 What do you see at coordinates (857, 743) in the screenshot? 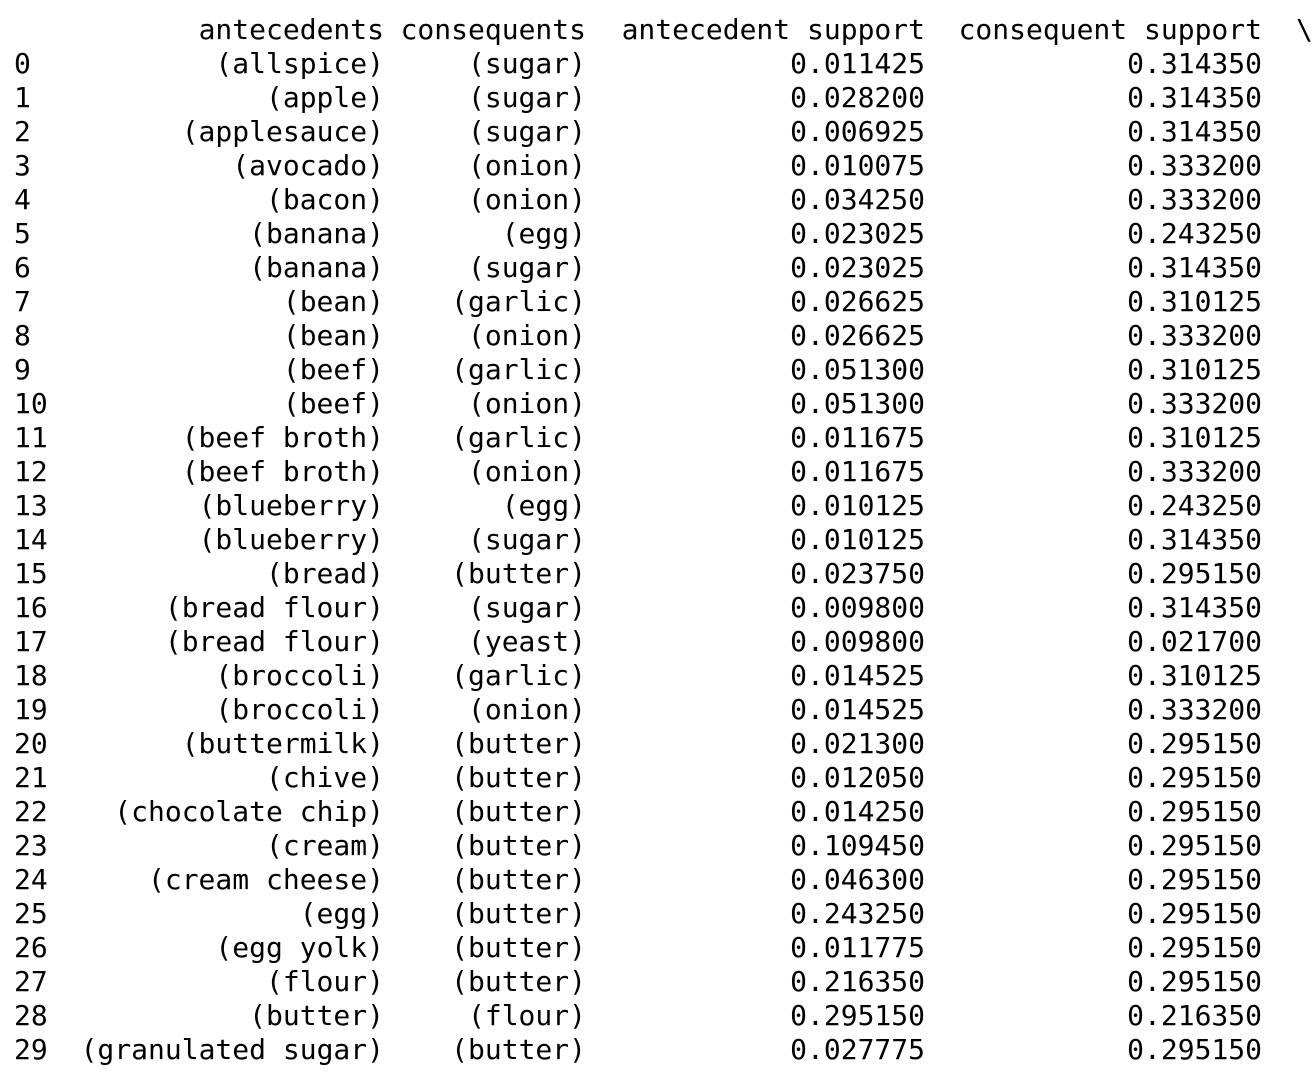
I see `antecedent-support-cell: 0.021300` at bounding box center [857, 743].